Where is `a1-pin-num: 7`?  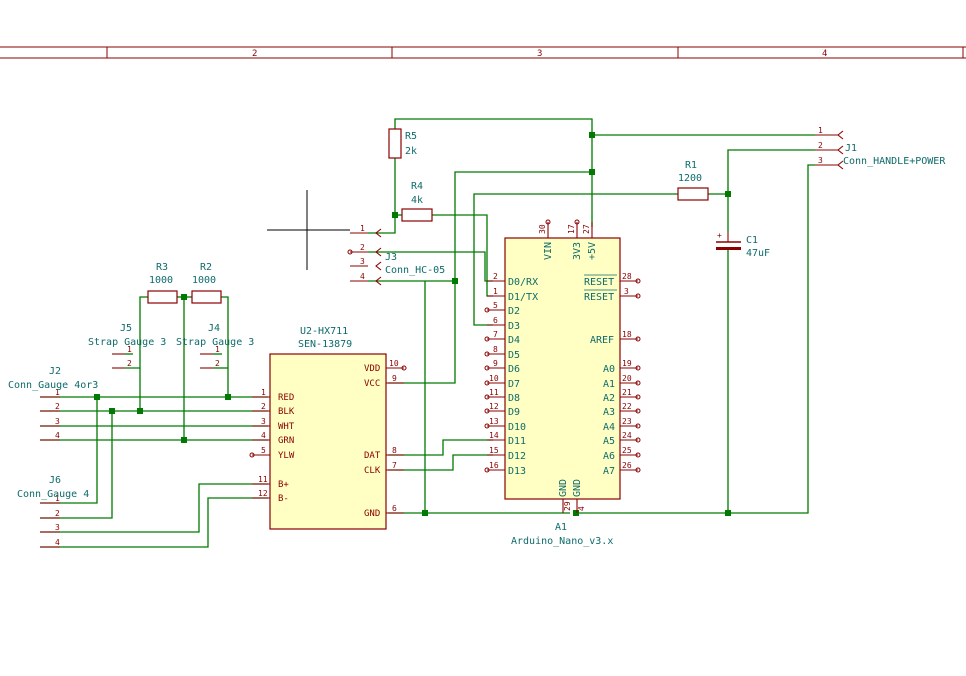 a1-pin-num: 7 is located at coordinates (495, 334).